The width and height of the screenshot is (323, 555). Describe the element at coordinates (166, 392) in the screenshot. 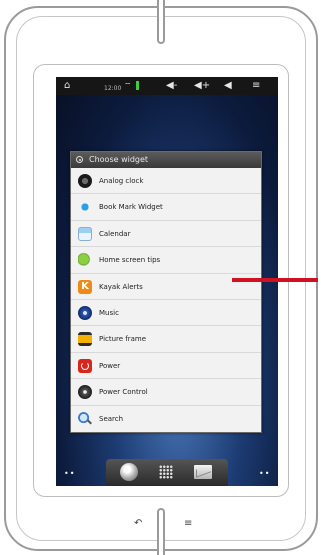

I see `widget-item-power-control: Power Control` at that location.